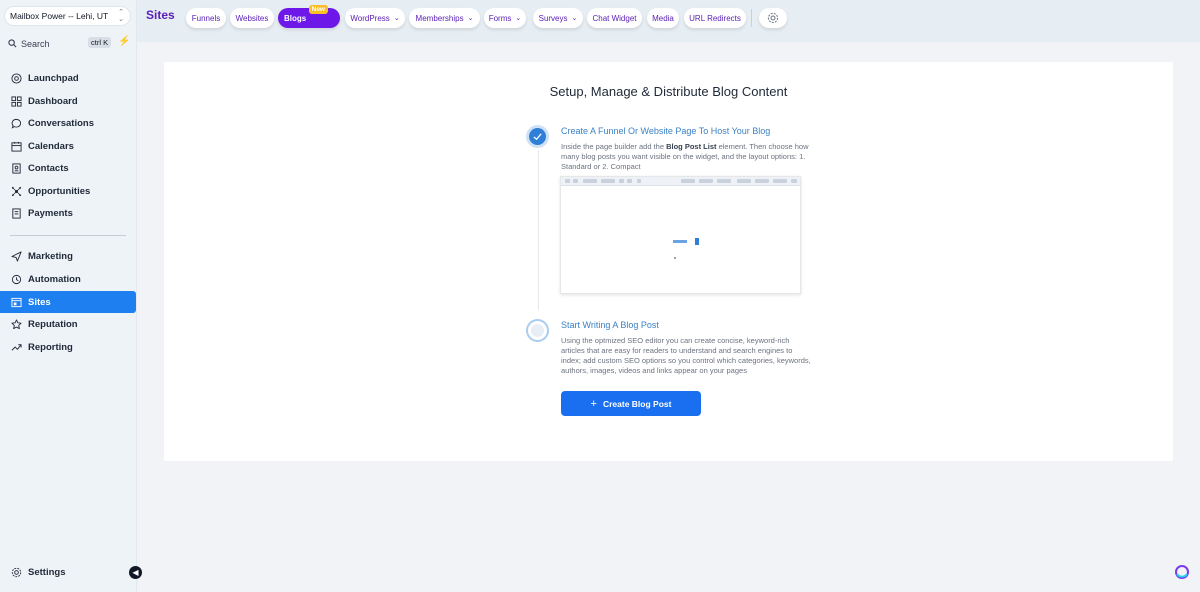 This screenshot has height=592, width=1200. I want to click on account-switcher: Mailbox Power -- Lehi, UT ⌃ ⌄, so click(67, 16).